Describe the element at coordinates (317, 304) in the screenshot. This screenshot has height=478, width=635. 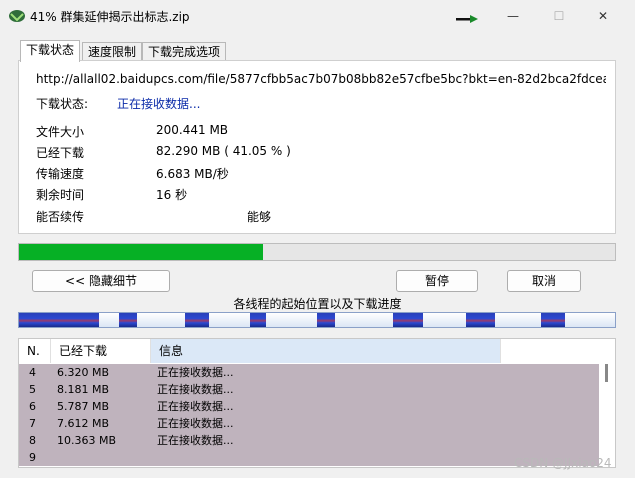
I see `threads-title: 各线程的起始位置以及下载进度` at that location.